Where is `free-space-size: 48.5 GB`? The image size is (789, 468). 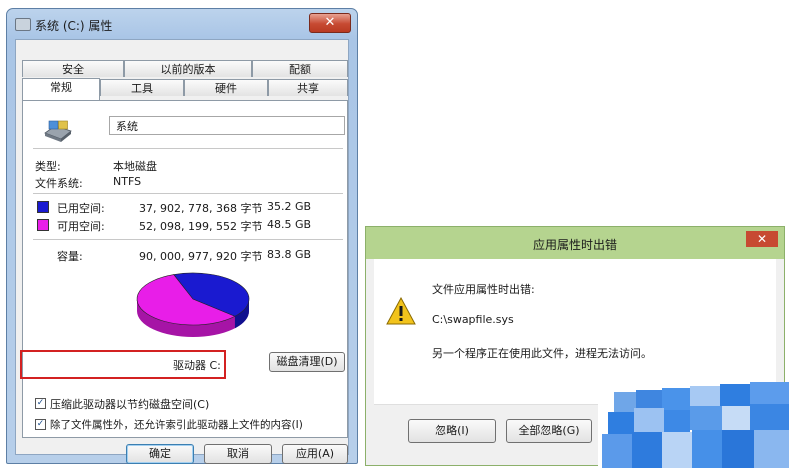
free-space-size: 48.5 GB is located at coordinates (289, 224).